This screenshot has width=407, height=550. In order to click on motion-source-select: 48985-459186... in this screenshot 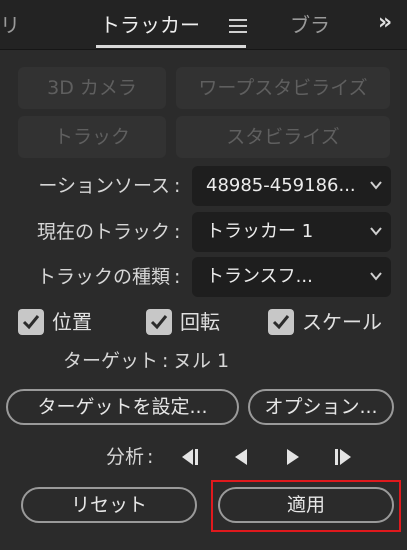, I will do `click(291, 186)`.